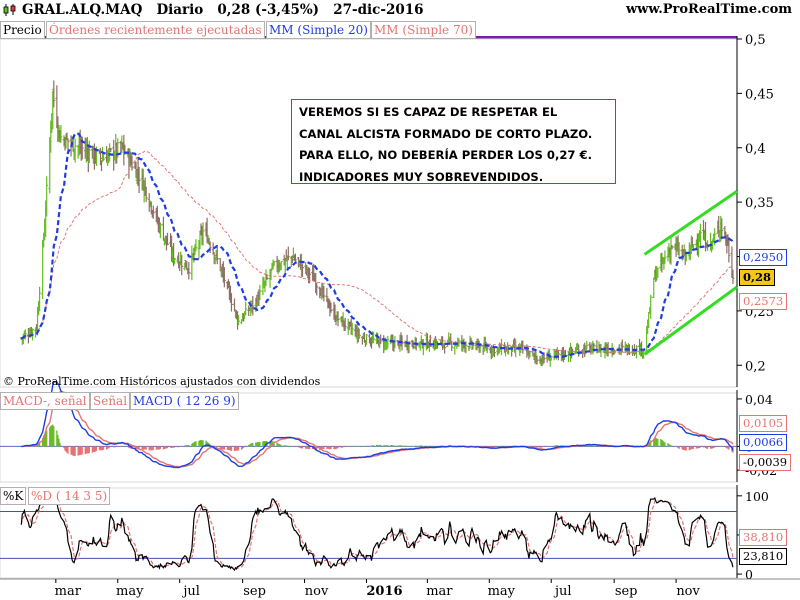 The image size is (800, 600). What do you see at coordinates (377, 440) in the screenshot?
I see `macd-histogram` at bounding box center [377, 440].